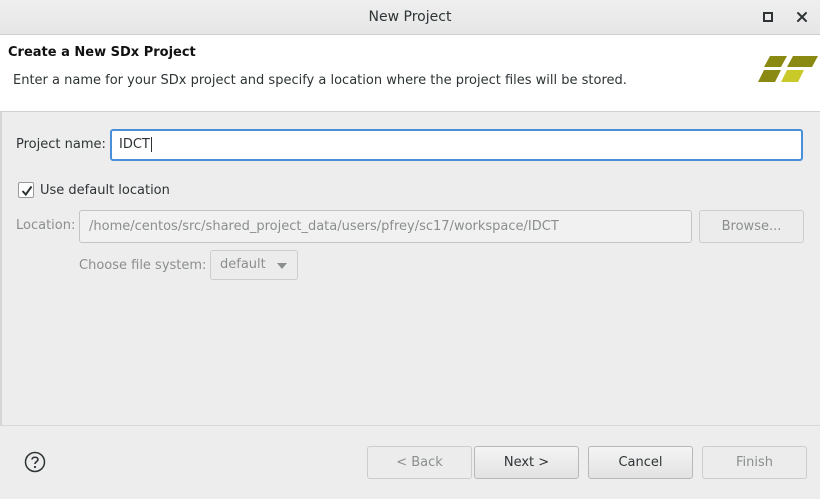  I want to click on checkmark-icon, so click(27, 191).